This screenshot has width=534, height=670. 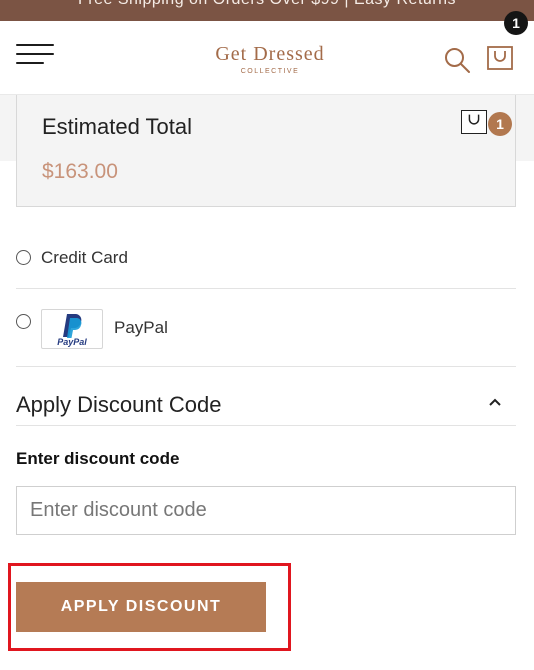 I want to click on site-header: Get Dressed COLLECTIVE, so click(x=267, y=58).